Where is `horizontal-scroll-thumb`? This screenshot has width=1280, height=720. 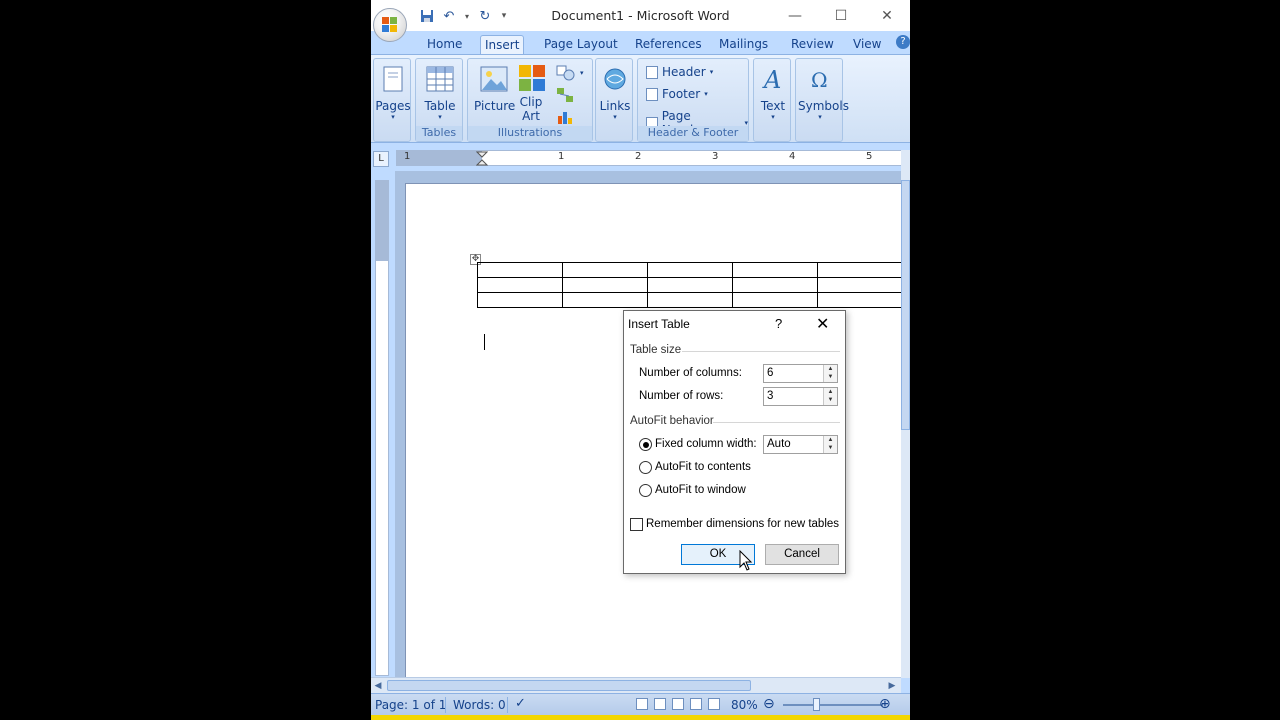
horizontal-scroll-thumb is located at coordinates (569, 685).